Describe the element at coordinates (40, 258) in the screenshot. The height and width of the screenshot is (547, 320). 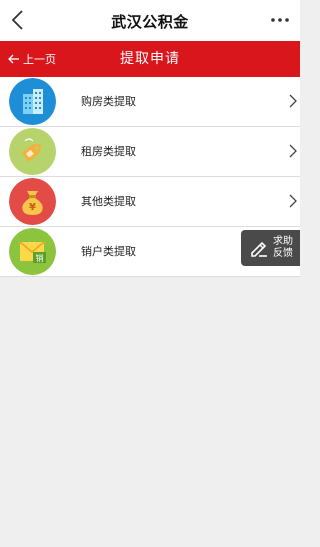
I see `svg-text: 销` at that location.